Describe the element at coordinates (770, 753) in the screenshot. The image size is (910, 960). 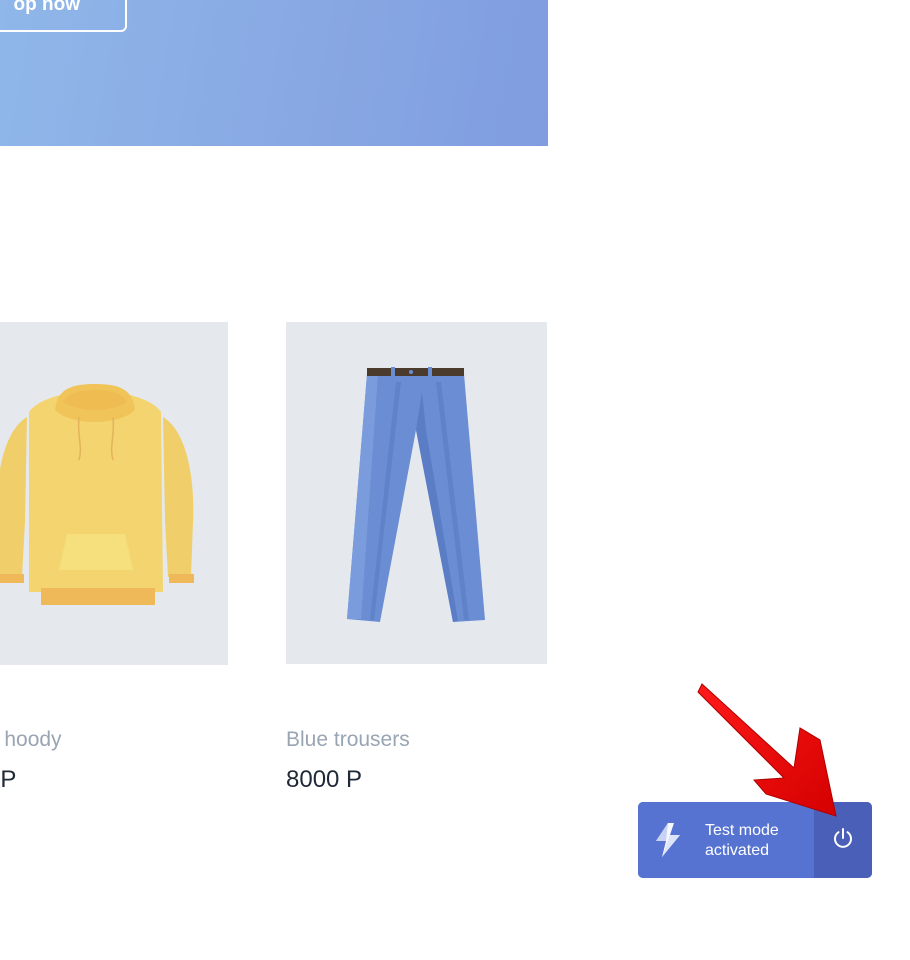
I see `red-arrow-icon` at that location.